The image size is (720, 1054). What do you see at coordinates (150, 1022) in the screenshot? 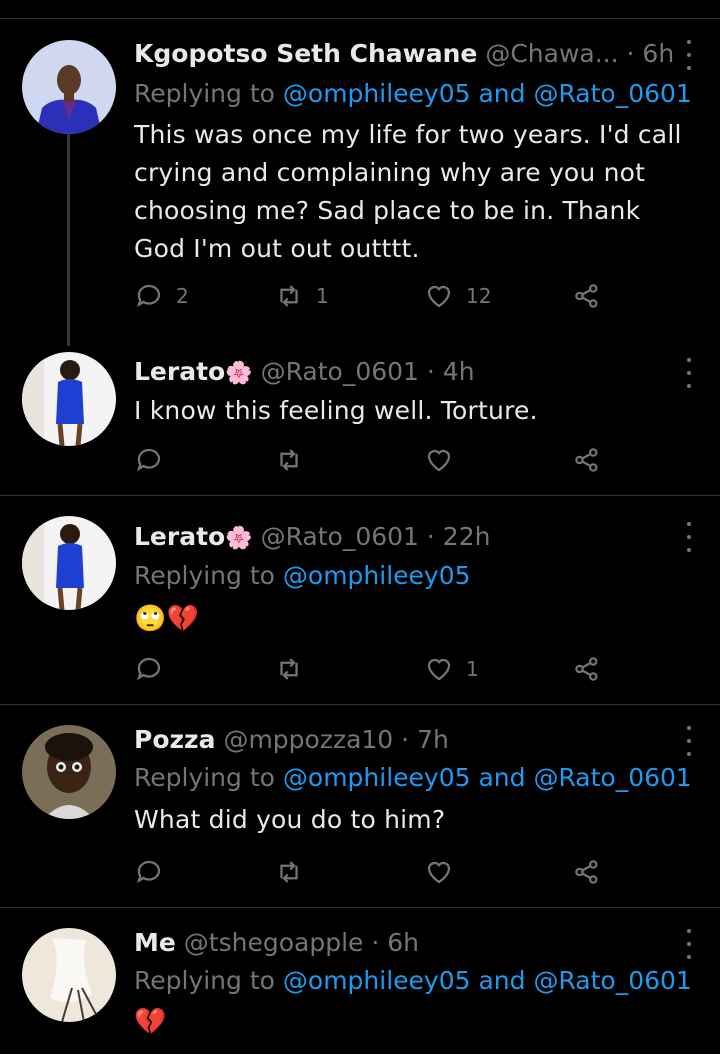
I see `tweet-text: 💔` at bounding box center [150, 1022].